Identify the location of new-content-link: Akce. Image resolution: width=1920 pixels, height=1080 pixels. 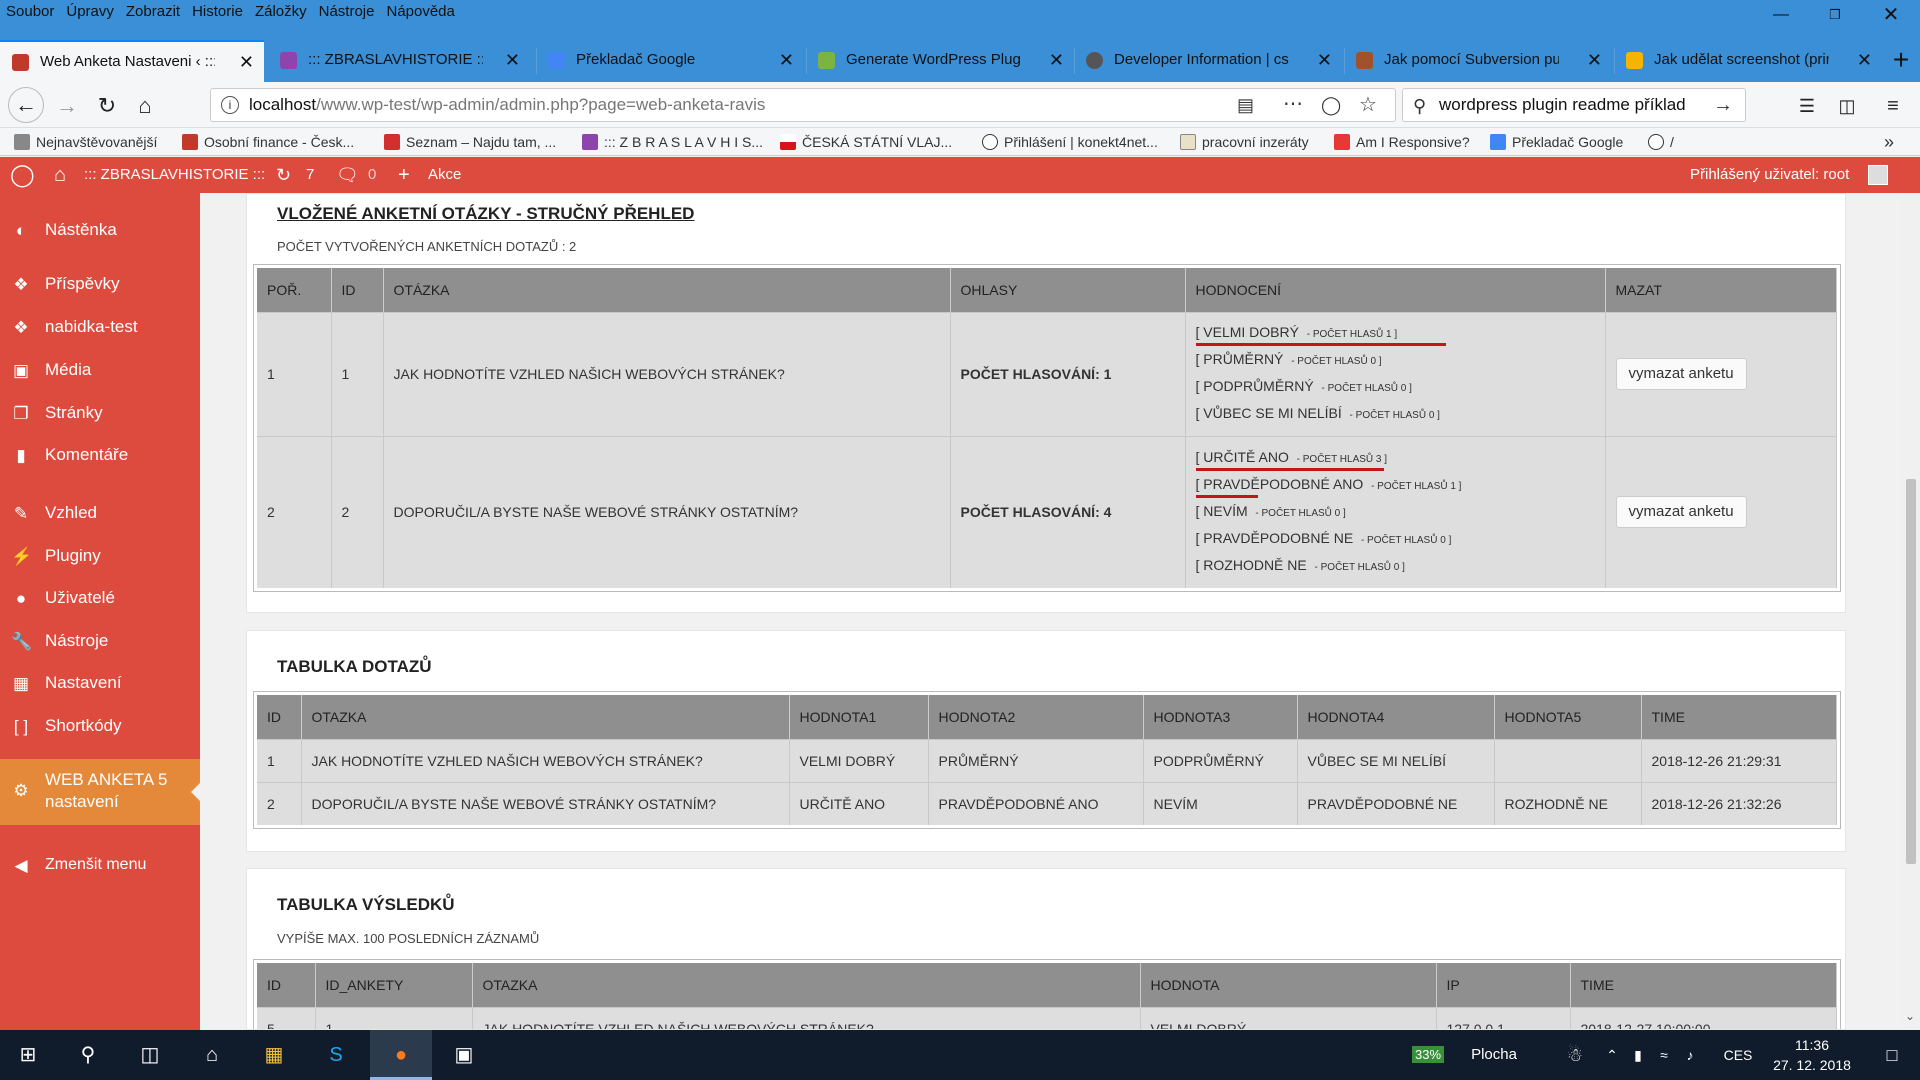
(444, 175).